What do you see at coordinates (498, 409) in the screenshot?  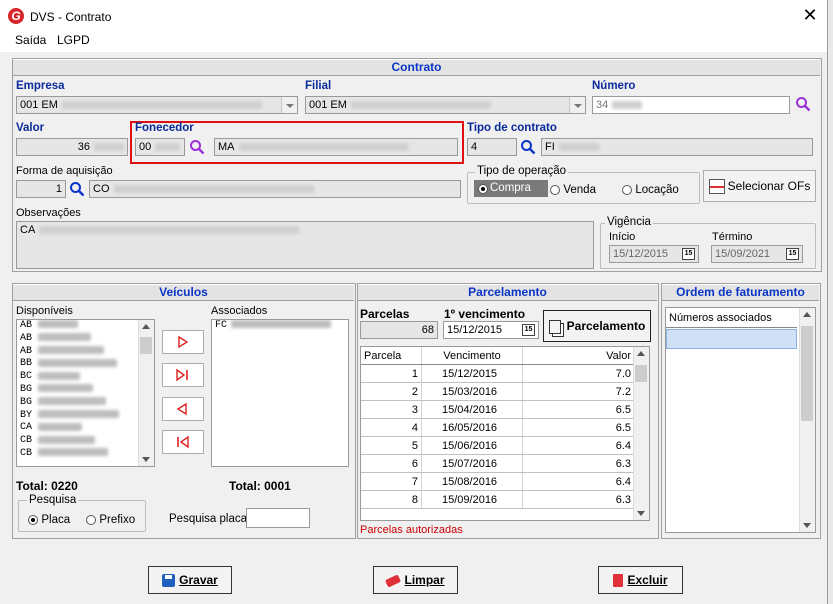 I see `table-row: 3 15/04/2016 6.5` at bounding box center [498, 409].